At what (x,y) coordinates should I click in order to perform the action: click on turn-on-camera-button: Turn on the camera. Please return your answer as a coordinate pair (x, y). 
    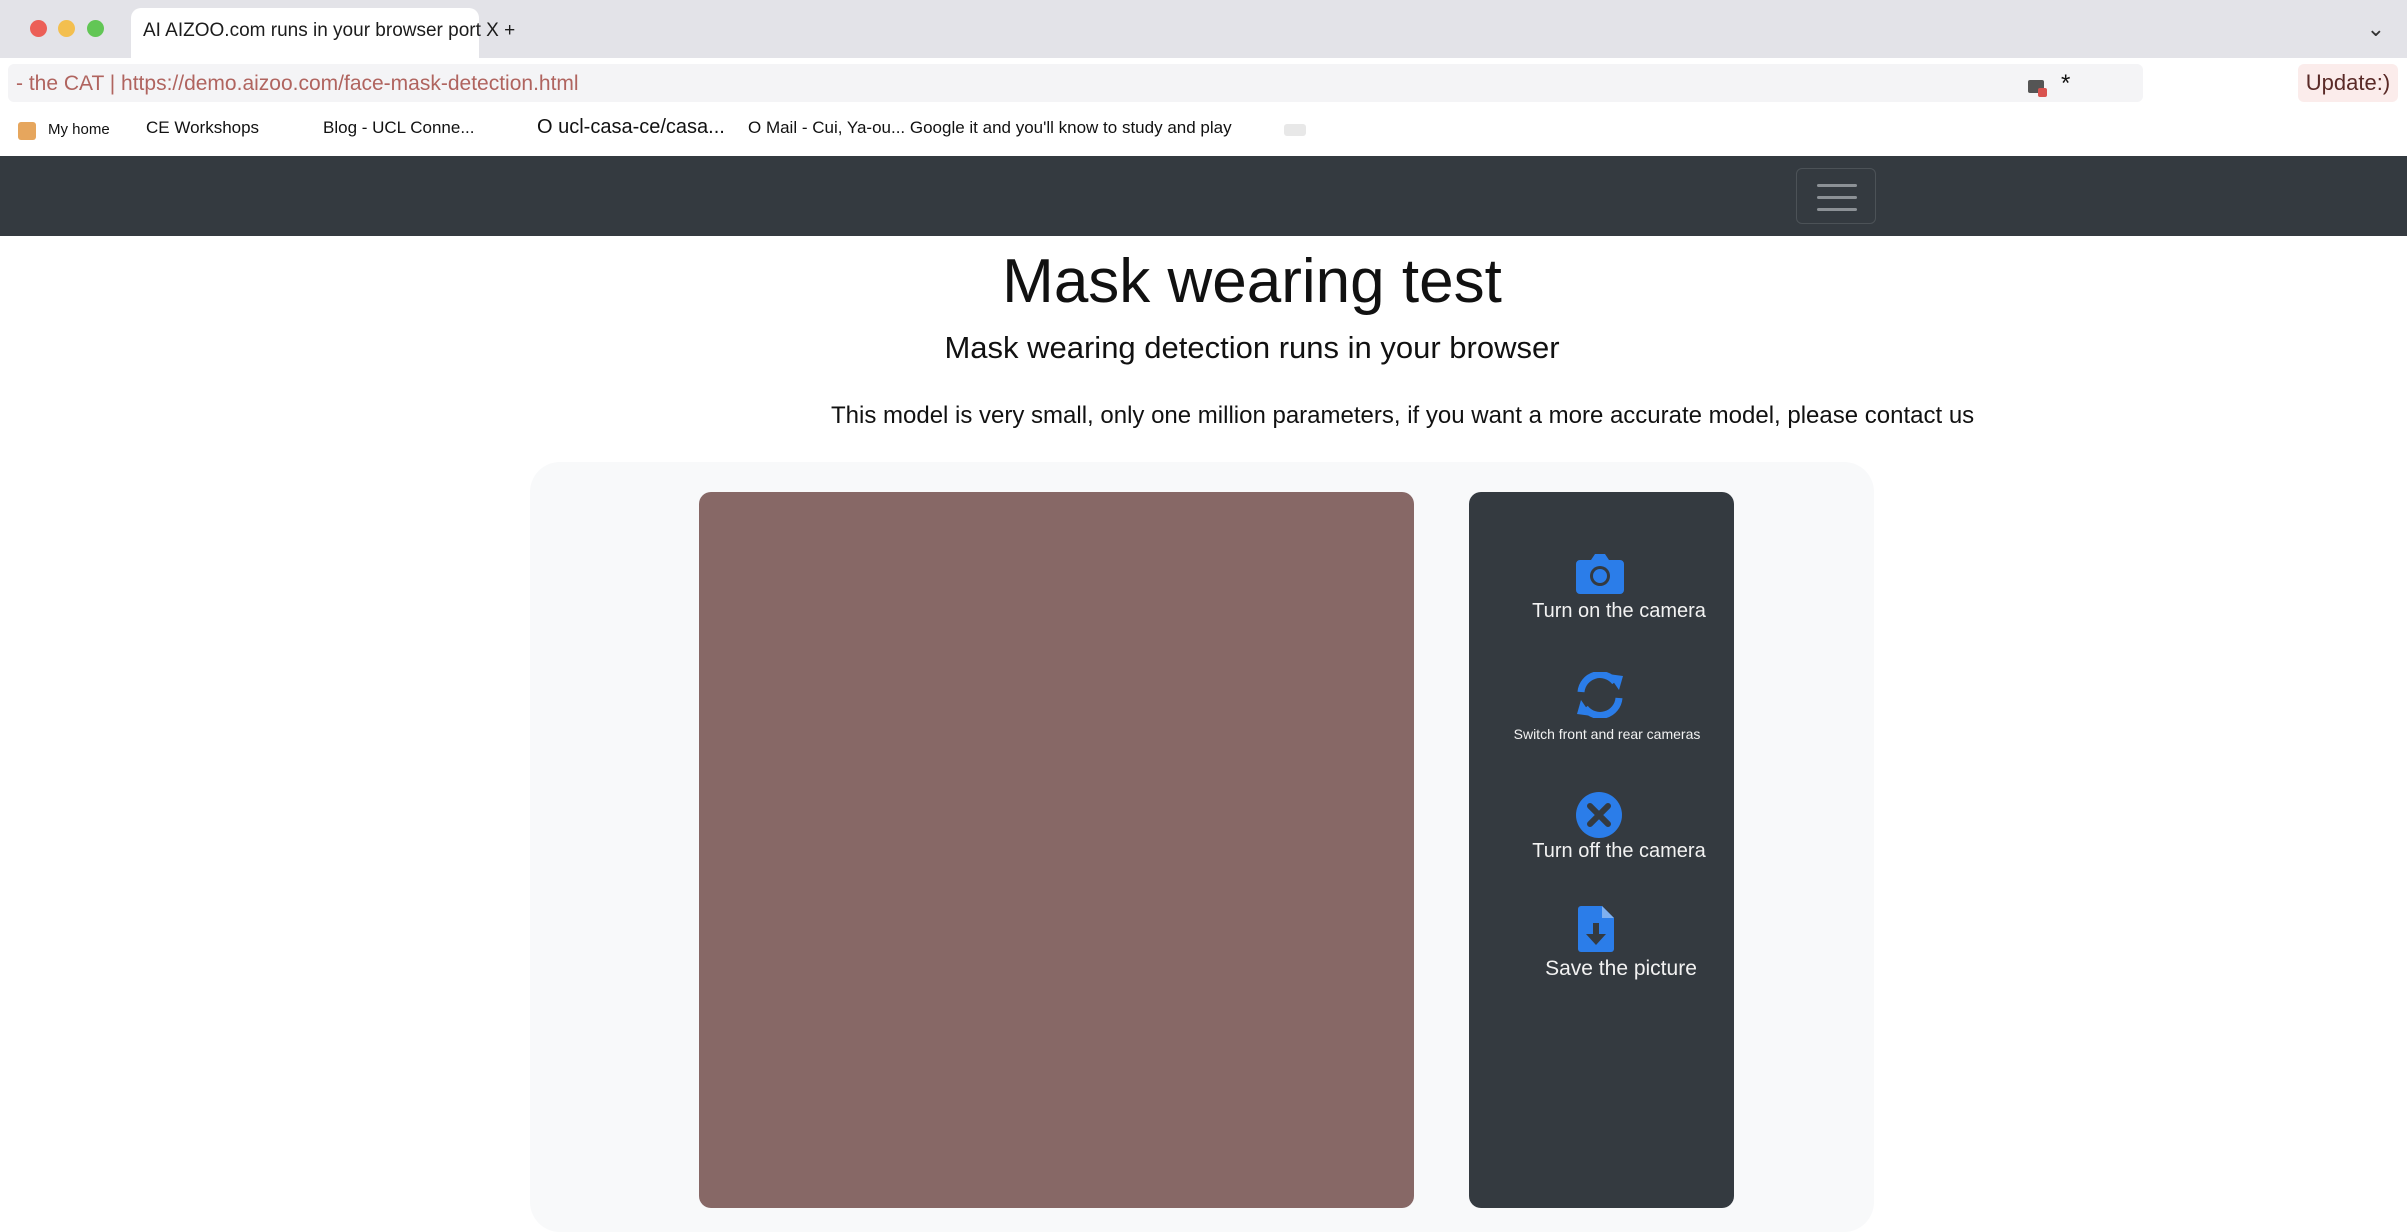
    Looking at the image, I should click on (1601, 592).